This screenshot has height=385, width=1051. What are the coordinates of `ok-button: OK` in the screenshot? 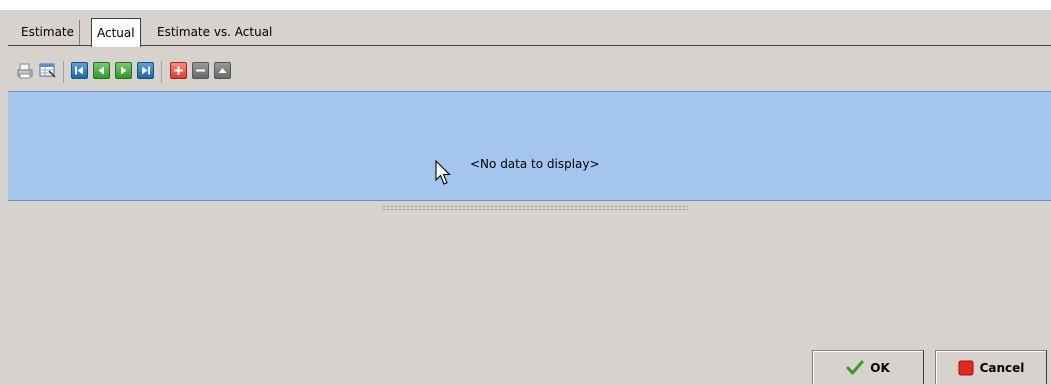 It's located at (868, 367).